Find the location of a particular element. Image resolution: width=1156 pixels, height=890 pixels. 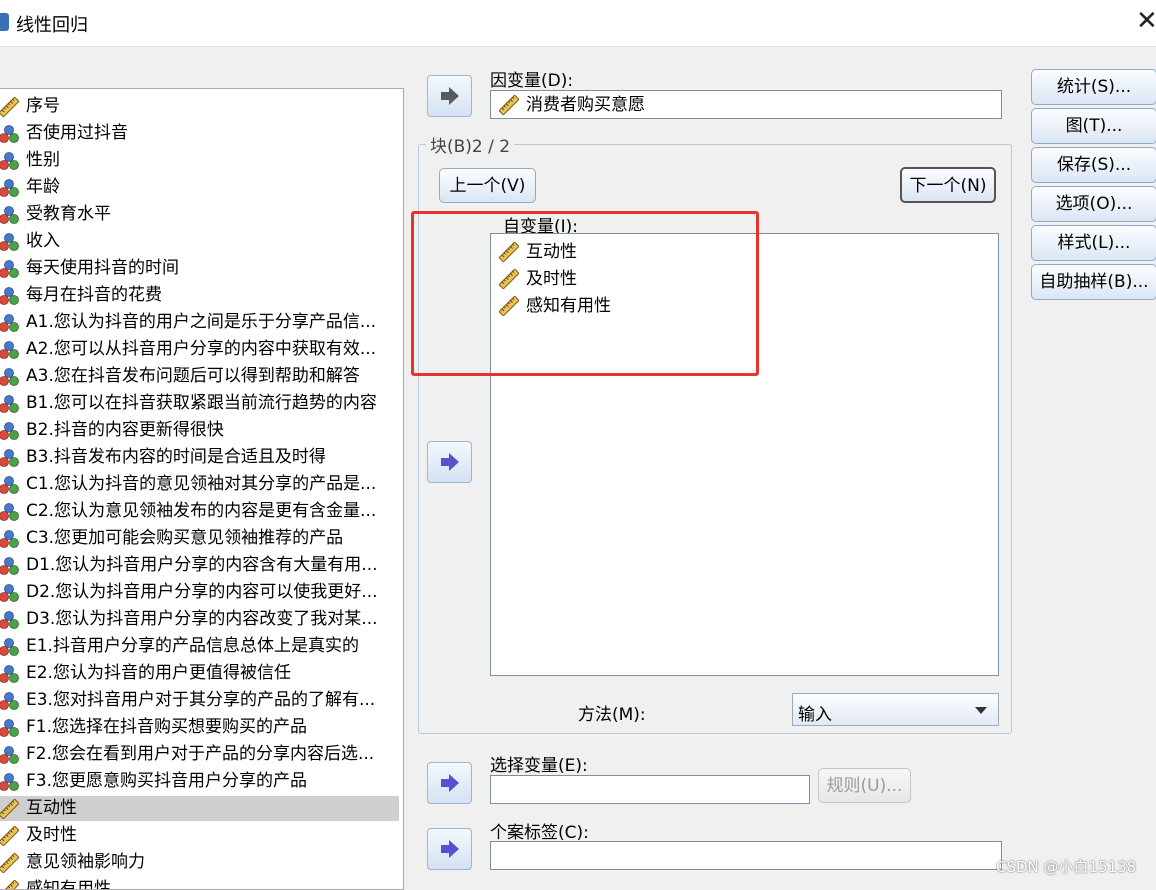

close-icon: ✕ is located at coordinates (1146, 21).